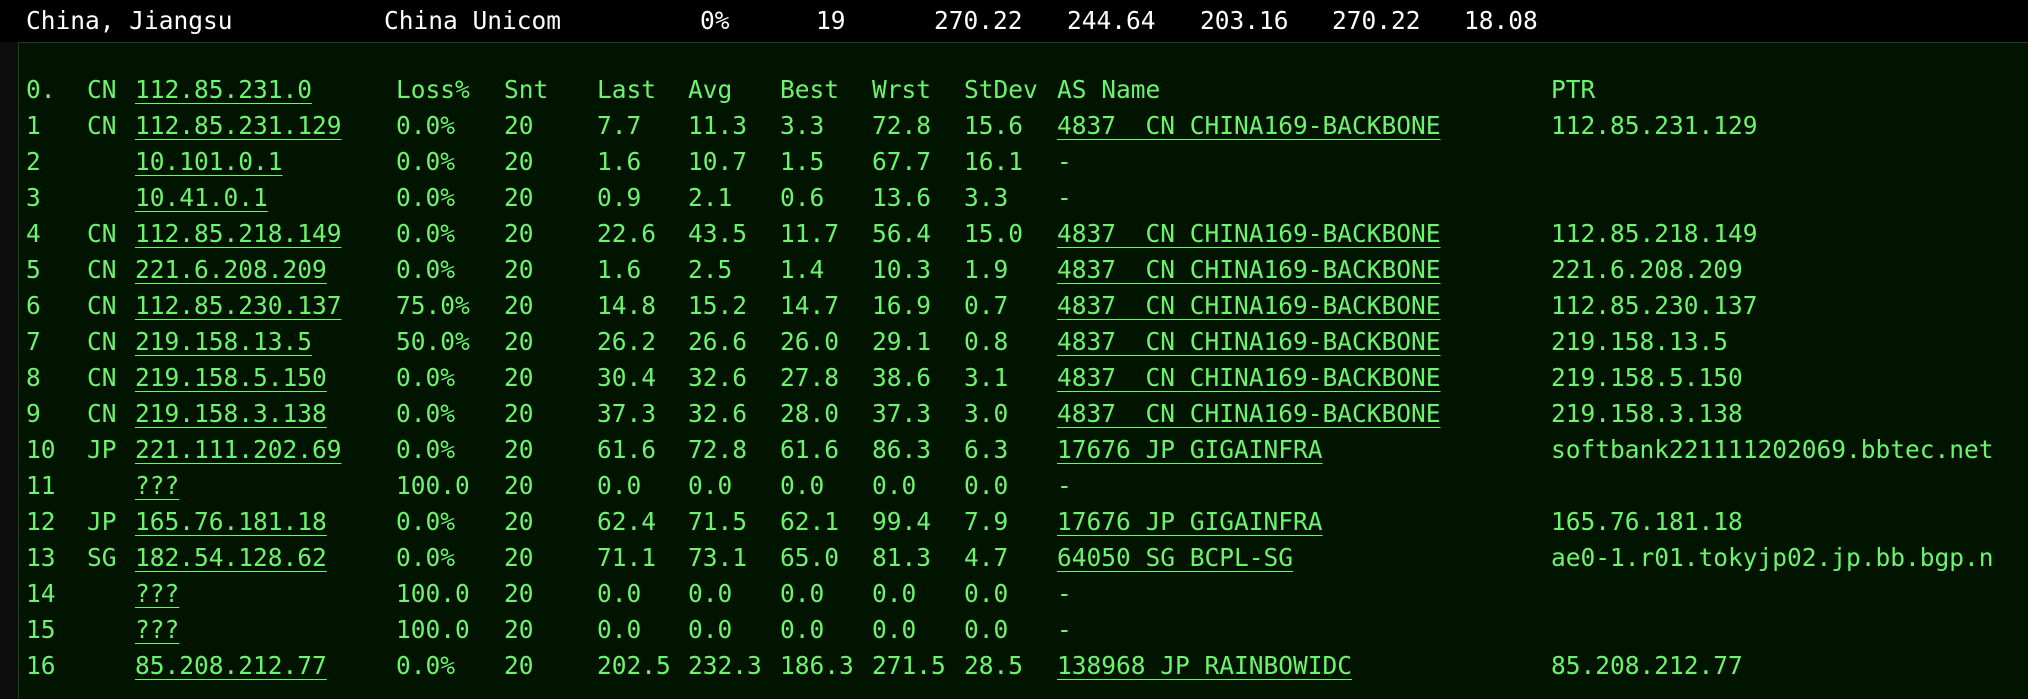  I want to click on hop-number: 11, so click(41, 485).